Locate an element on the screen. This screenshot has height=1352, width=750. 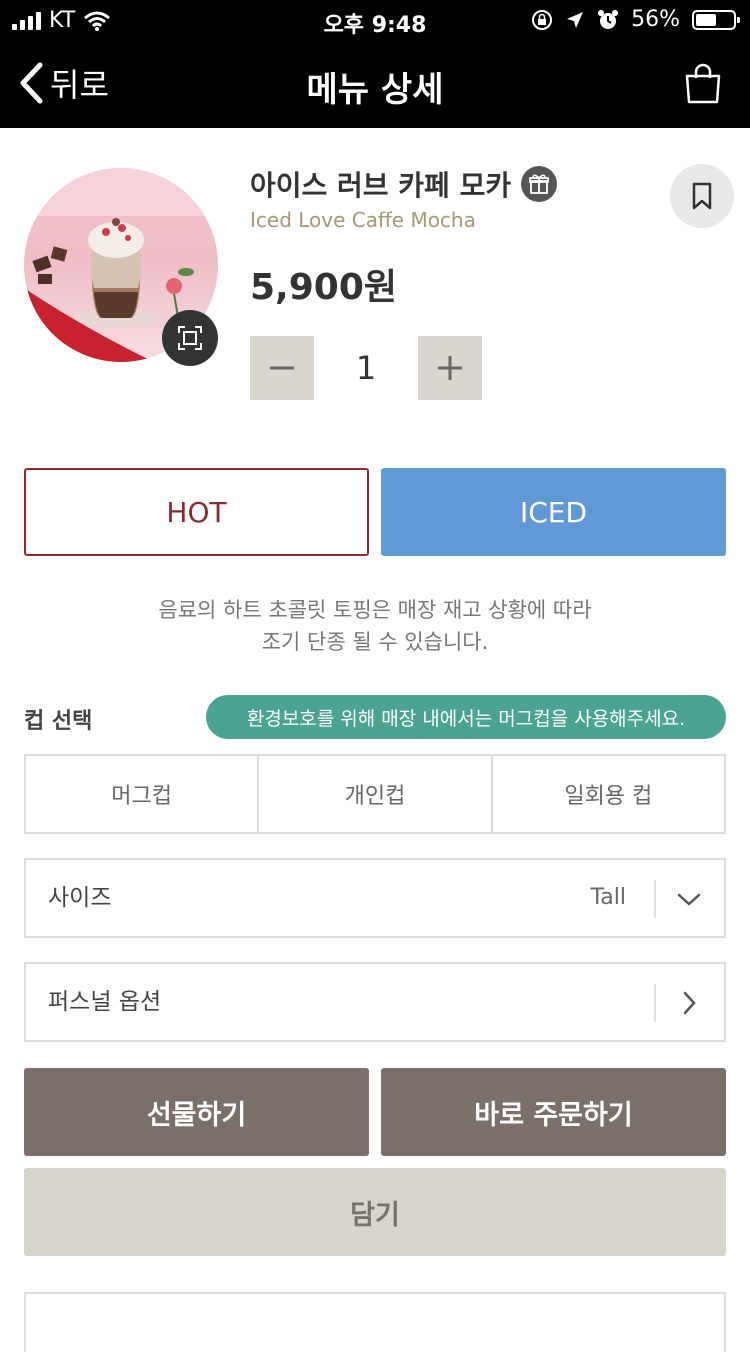
iced-option-button: ICED is located at coordinates (553, 512).